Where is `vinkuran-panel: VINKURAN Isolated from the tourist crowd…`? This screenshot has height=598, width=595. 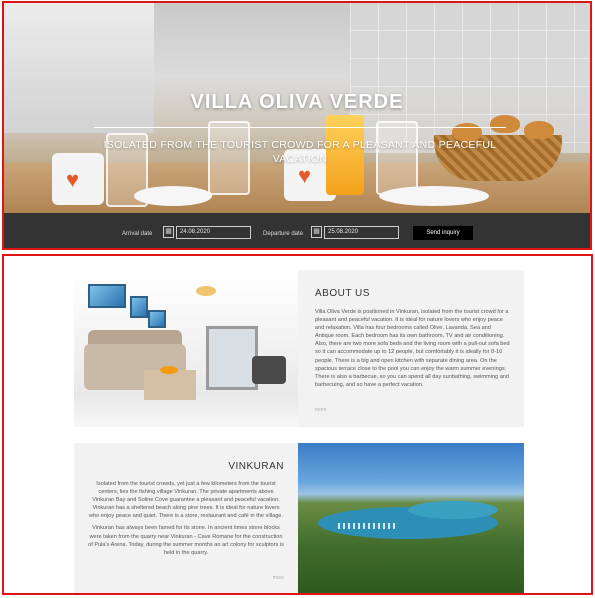
vinkuran-panel: VINKURAN Isolated from the tourist crowd… is located at coordinates (186, 518).